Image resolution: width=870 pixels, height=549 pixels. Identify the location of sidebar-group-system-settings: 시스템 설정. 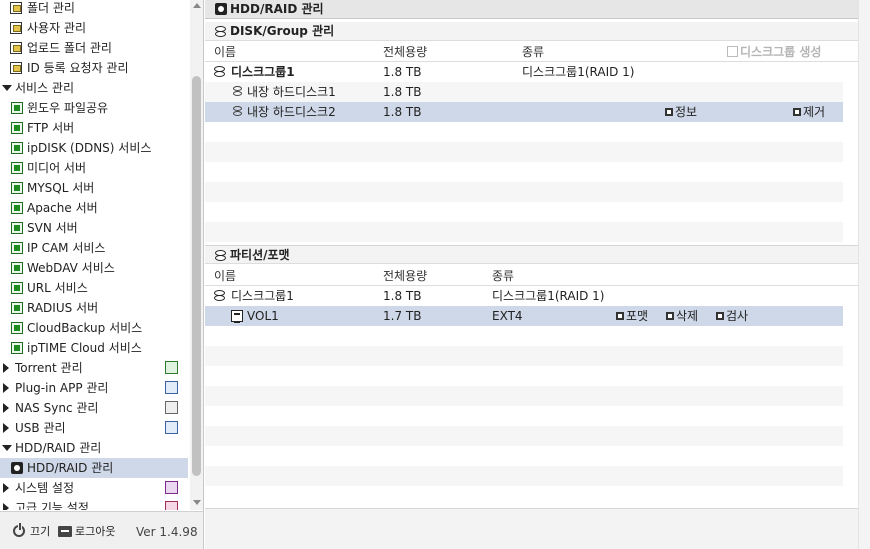
(95, 488).